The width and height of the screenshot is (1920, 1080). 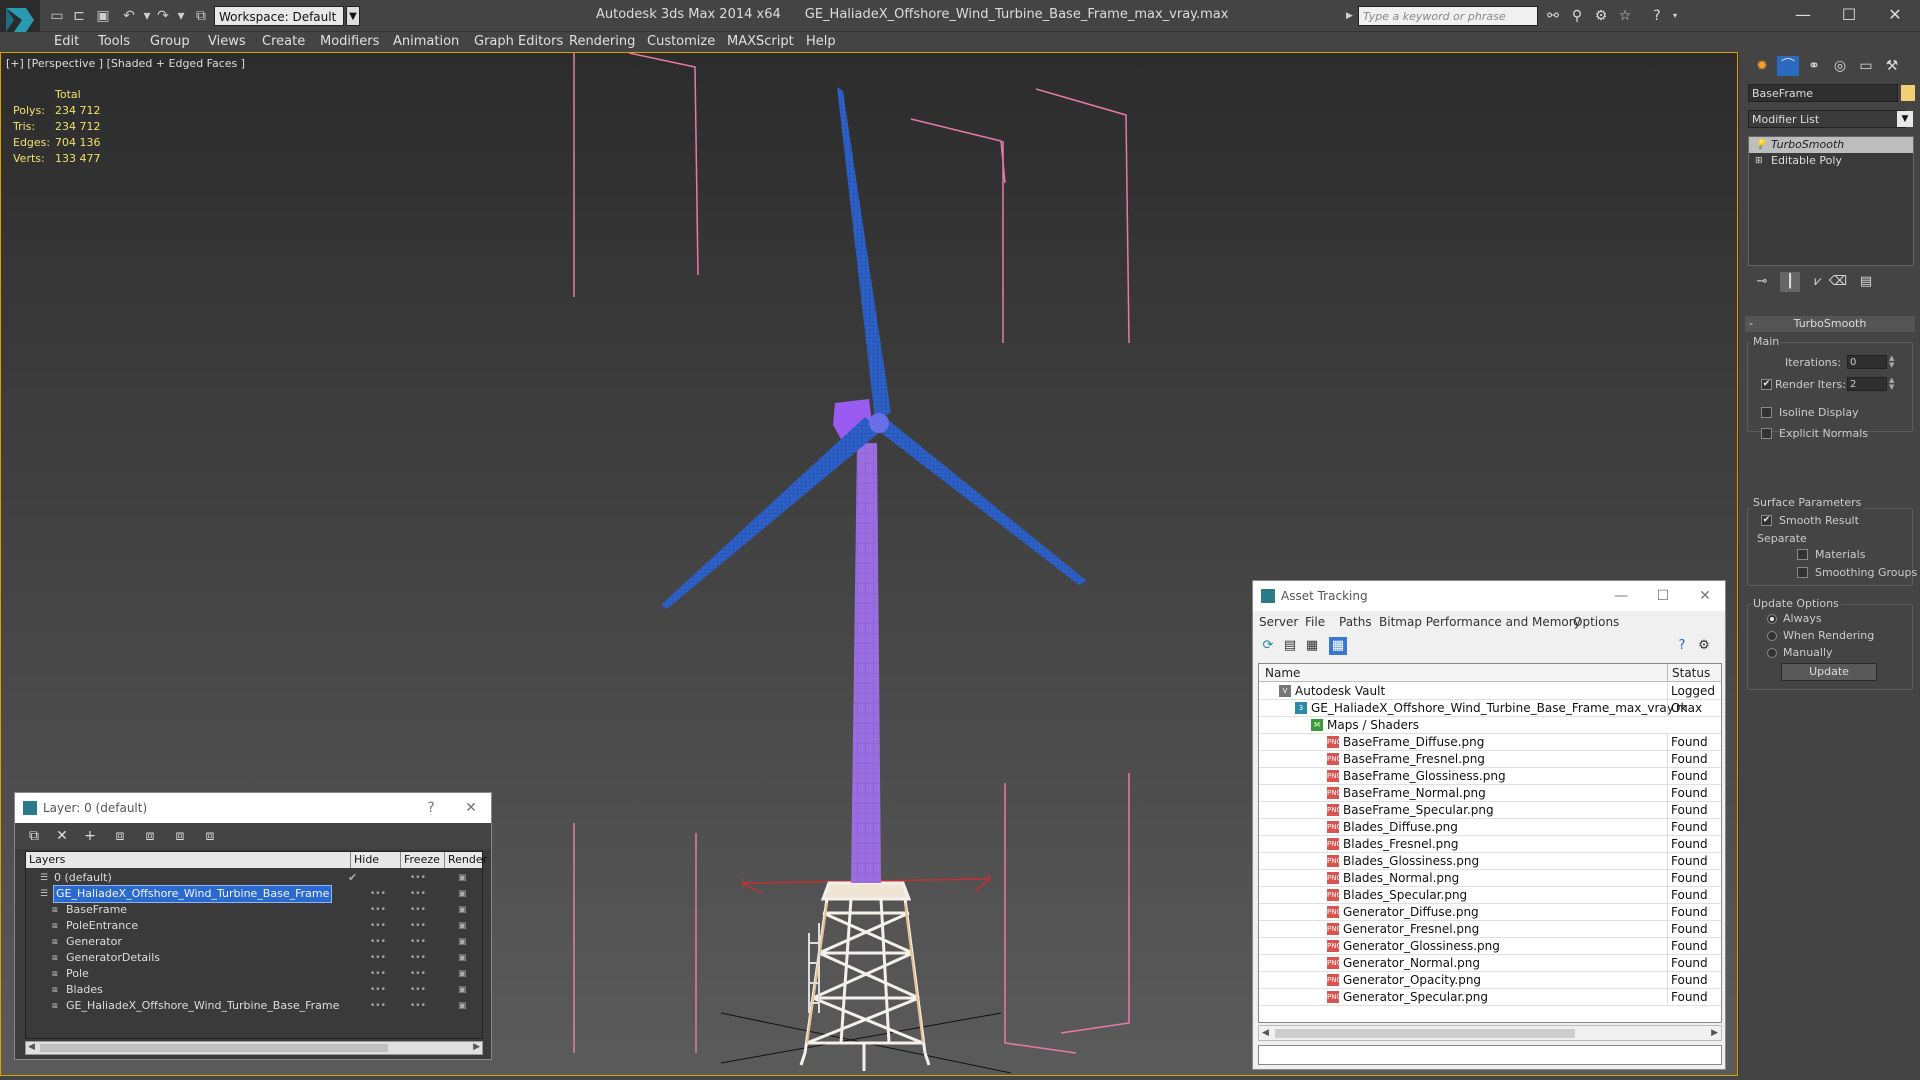 What do you see at coordinates (1704, 646) in the screenshot?
I see `asset-settings-icon: ⚙` at bounding box center [1704, 646].